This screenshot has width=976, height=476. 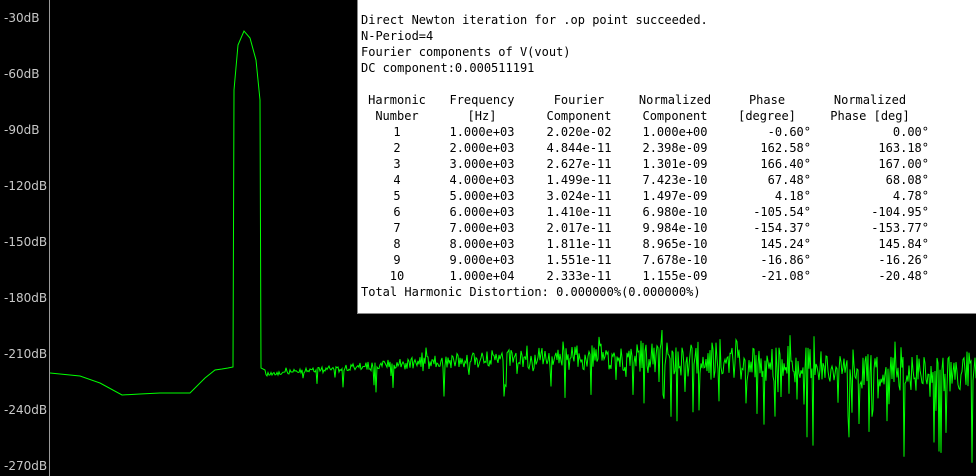 What do you see at coordinates (782, 228) in the screenshot?
I see `phase-cell: -154.37°` at bounding box center [782, 228].